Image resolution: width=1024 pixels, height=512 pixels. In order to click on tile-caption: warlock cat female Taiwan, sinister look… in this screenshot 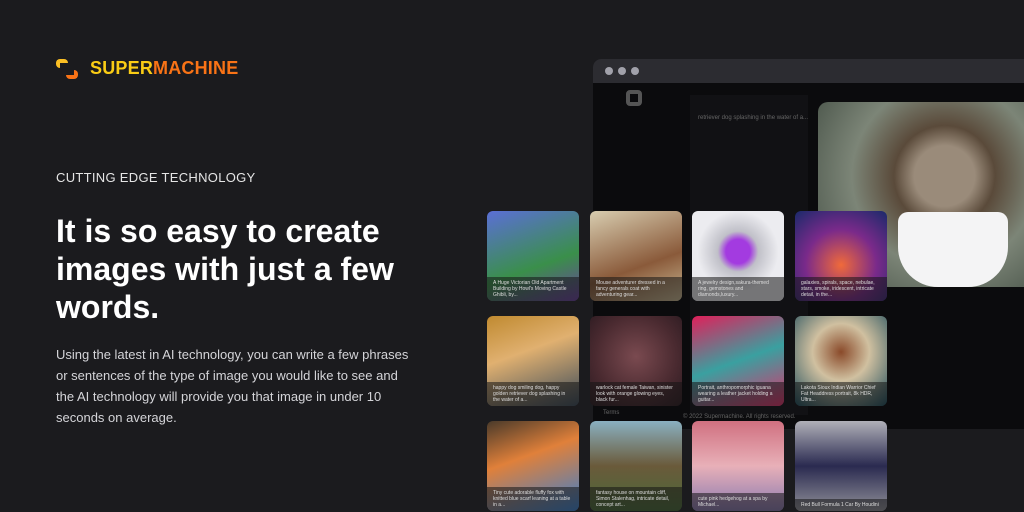, I will do `click(636, 394)`.